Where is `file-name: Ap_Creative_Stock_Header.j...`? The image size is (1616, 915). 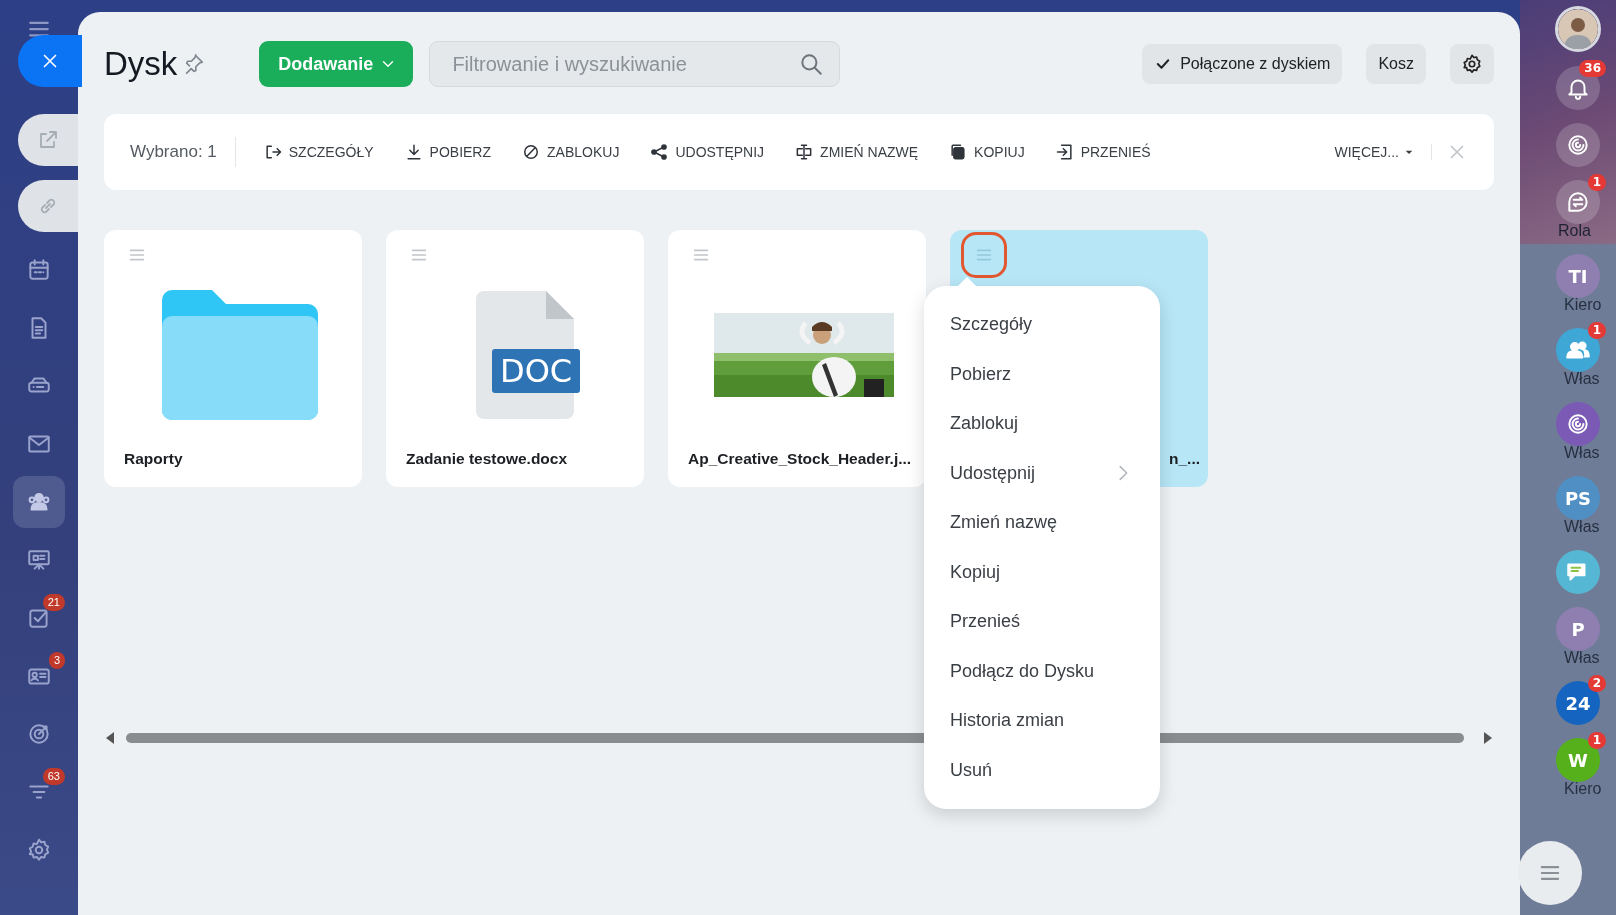 file-name: Ap_Creative_Stock_Header.j... is located at coordinates (800, 459).